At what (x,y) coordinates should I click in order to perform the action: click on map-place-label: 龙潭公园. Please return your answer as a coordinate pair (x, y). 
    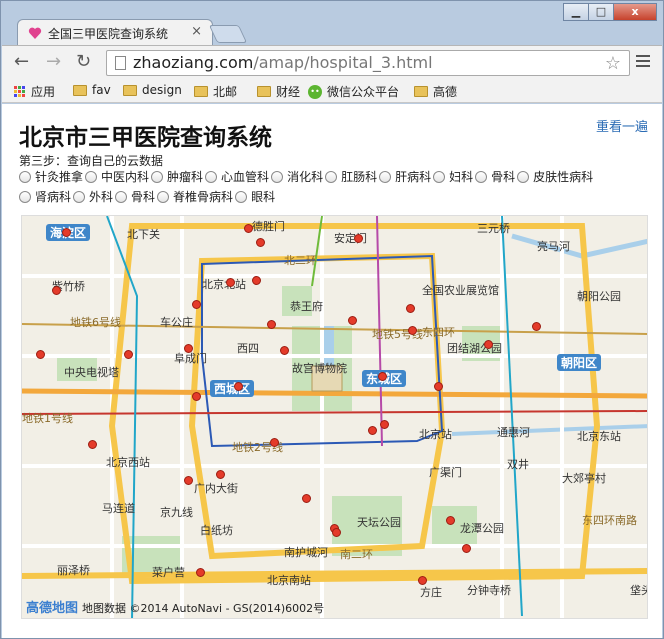
    Looking at the image, I should click on (482, 528).